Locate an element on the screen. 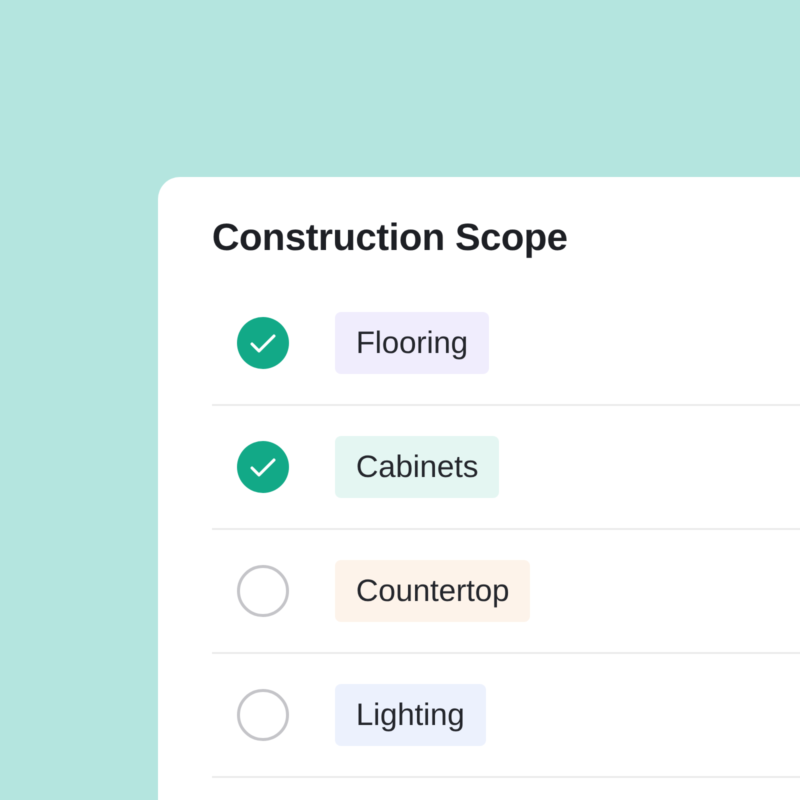 This screenshot has height=800, width=800. scope-tag: Lighting is located at coordinates (410, 715).